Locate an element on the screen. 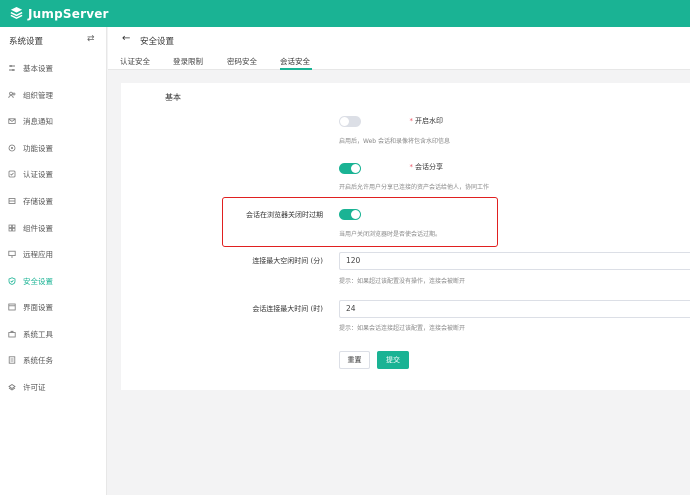 The image size is (690, 495). sidebar-item-org: 组织管理 is located at coordinates (53, 95).